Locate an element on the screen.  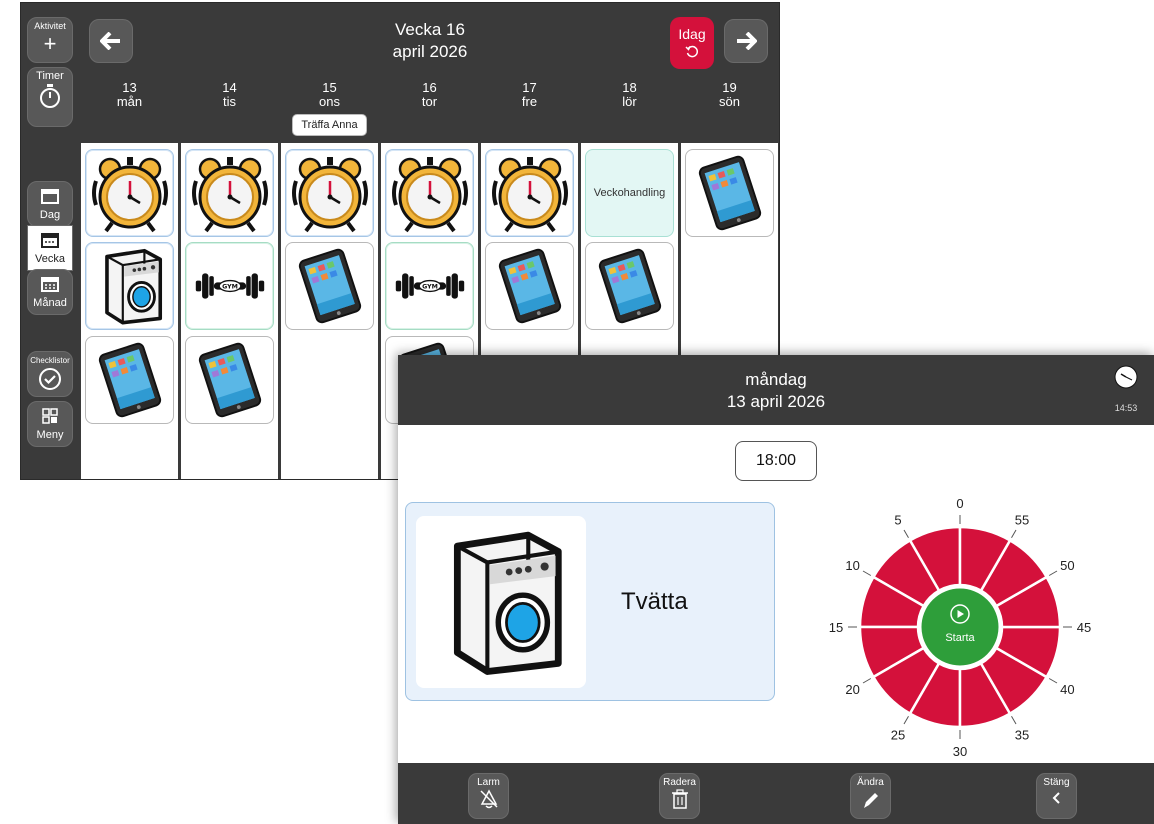
activity-tile-text: Veckohandling is located at coordinates (629, 193).